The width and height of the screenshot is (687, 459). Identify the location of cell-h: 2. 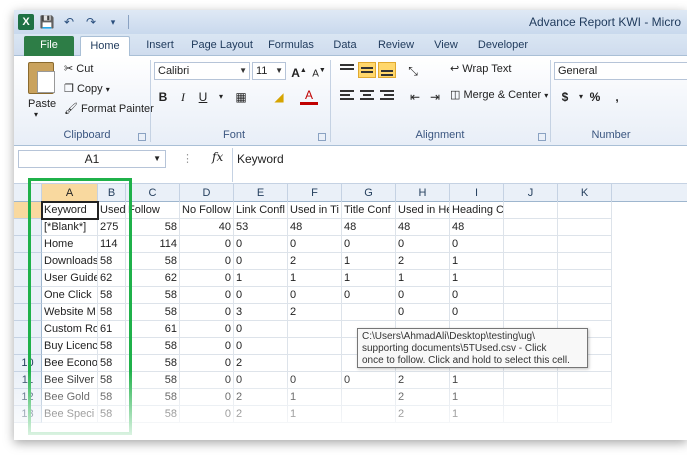
(423, 414).